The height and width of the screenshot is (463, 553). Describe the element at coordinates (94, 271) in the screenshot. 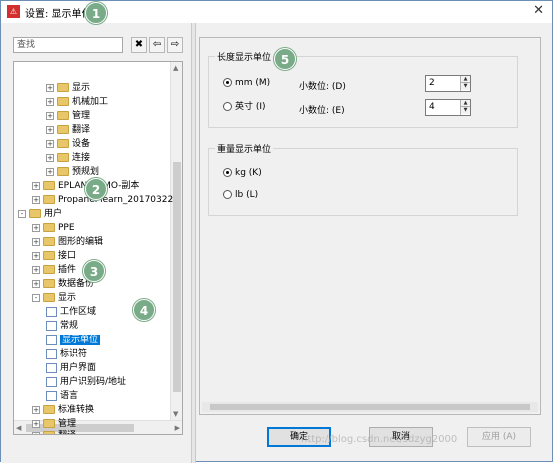

I see `callout-badge-3: 3` at that location.